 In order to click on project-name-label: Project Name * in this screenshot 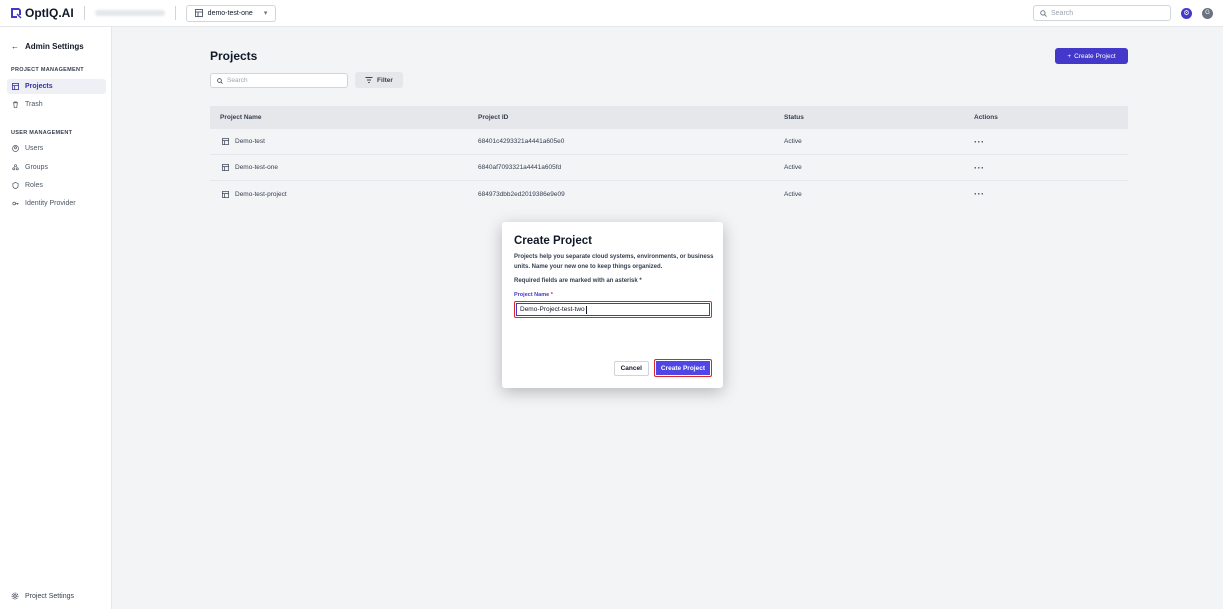, I will do `click(612, 295)`.